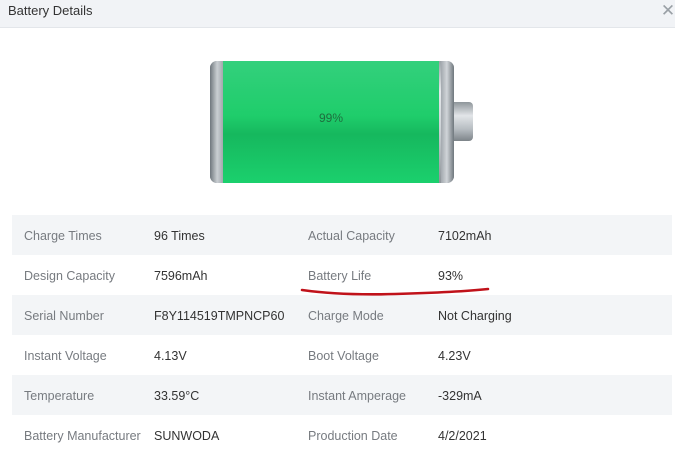 The height and width of the screenshot is (455, 675). What do you see at coordinates (331, 118) in the screenshot?
I see `battery-percent-label: 99%` at bounding box center [331, 118].